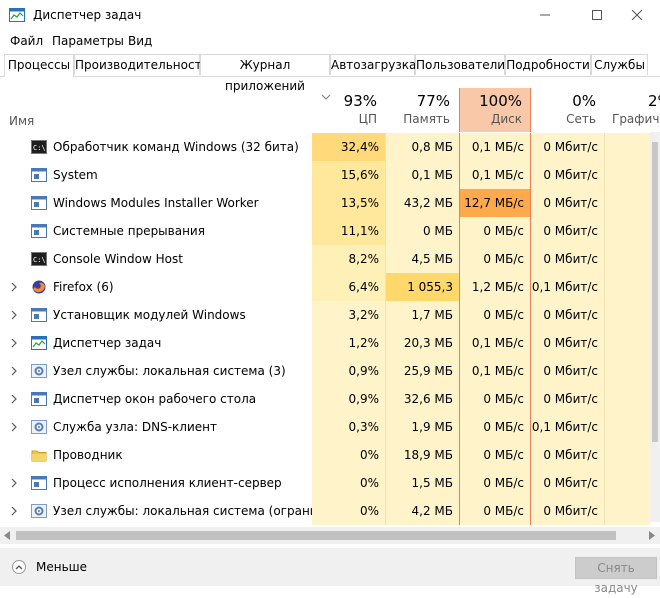 This screenshot has width=660, height=598. I want to click on menu-file: Файл, so click(26, 41).